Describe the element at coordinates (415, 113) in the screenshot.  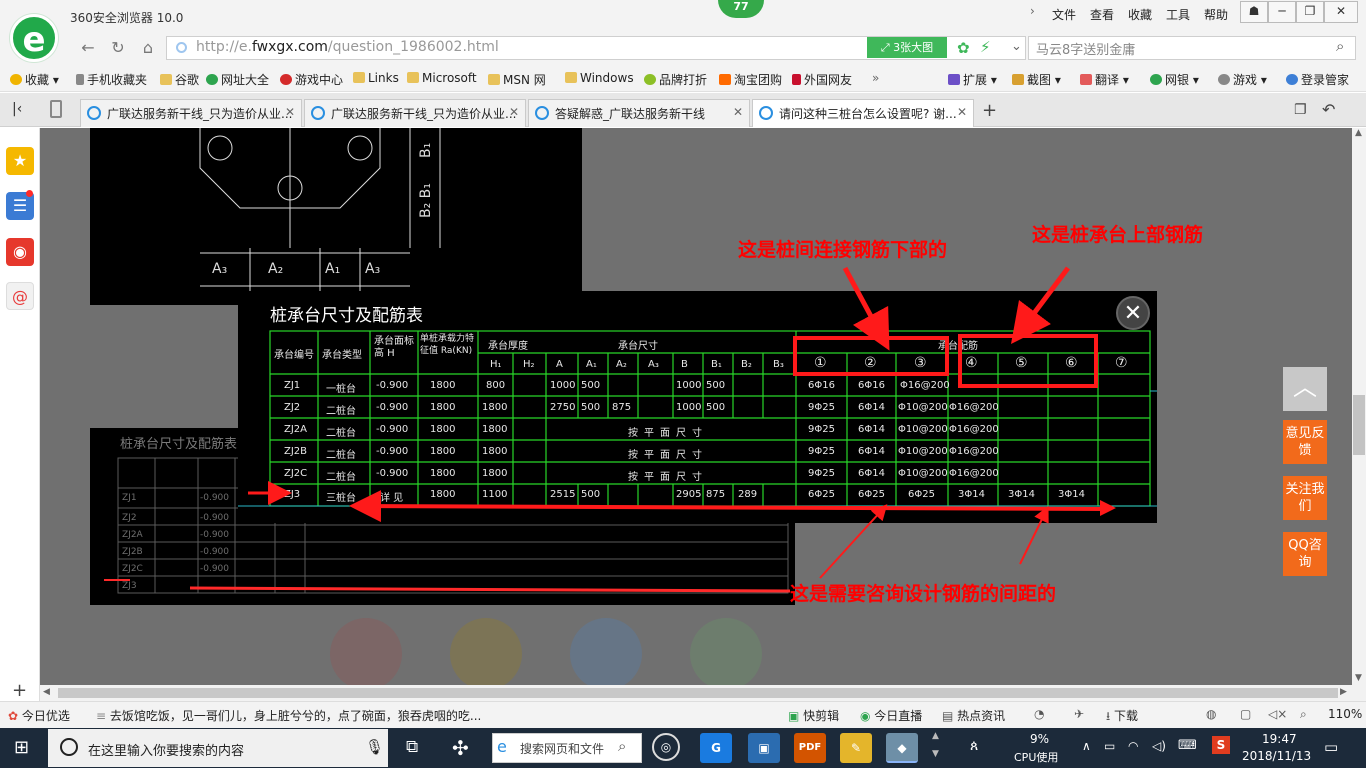
I see `tab-2: 广联达服务新干线_只为造价从业... ✕` at that location.